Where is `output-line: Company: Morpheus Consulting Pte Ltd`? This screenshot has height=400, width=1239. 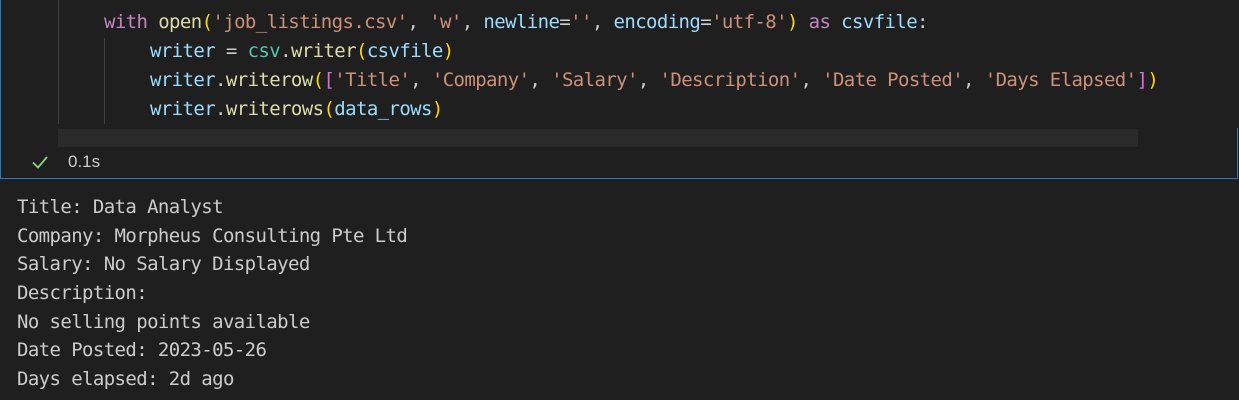
output-line: Company: Morpheus Consulting Pte Ltd is located at coordinates (212, 235).